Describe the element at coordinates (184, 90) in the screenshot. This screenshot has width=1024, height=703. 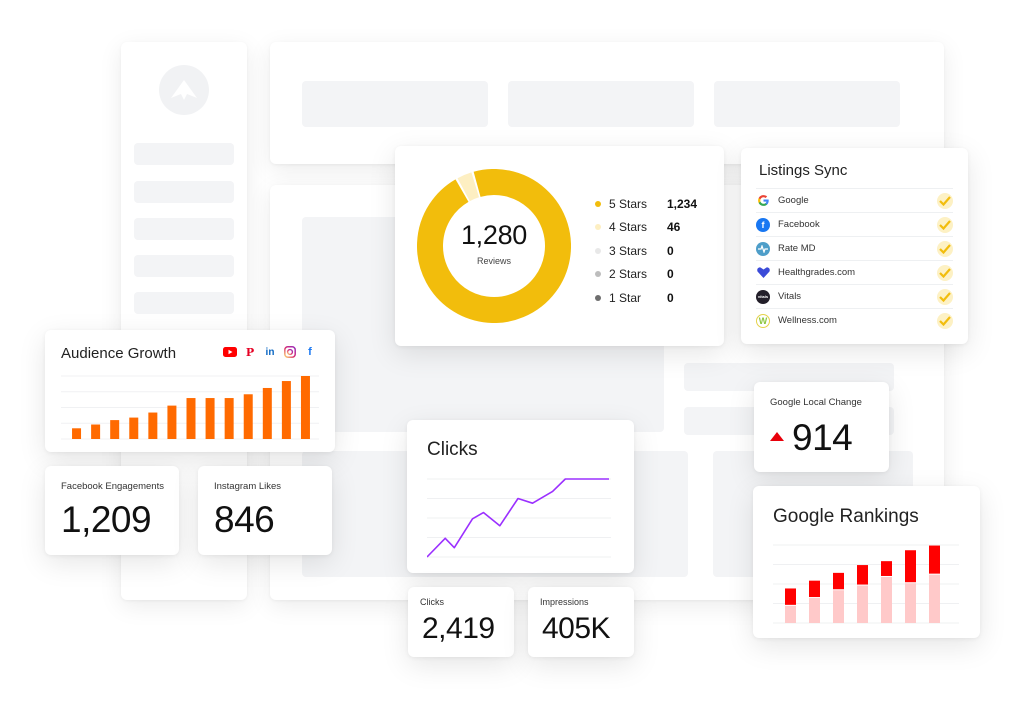
I see `logo-icon` at that location.